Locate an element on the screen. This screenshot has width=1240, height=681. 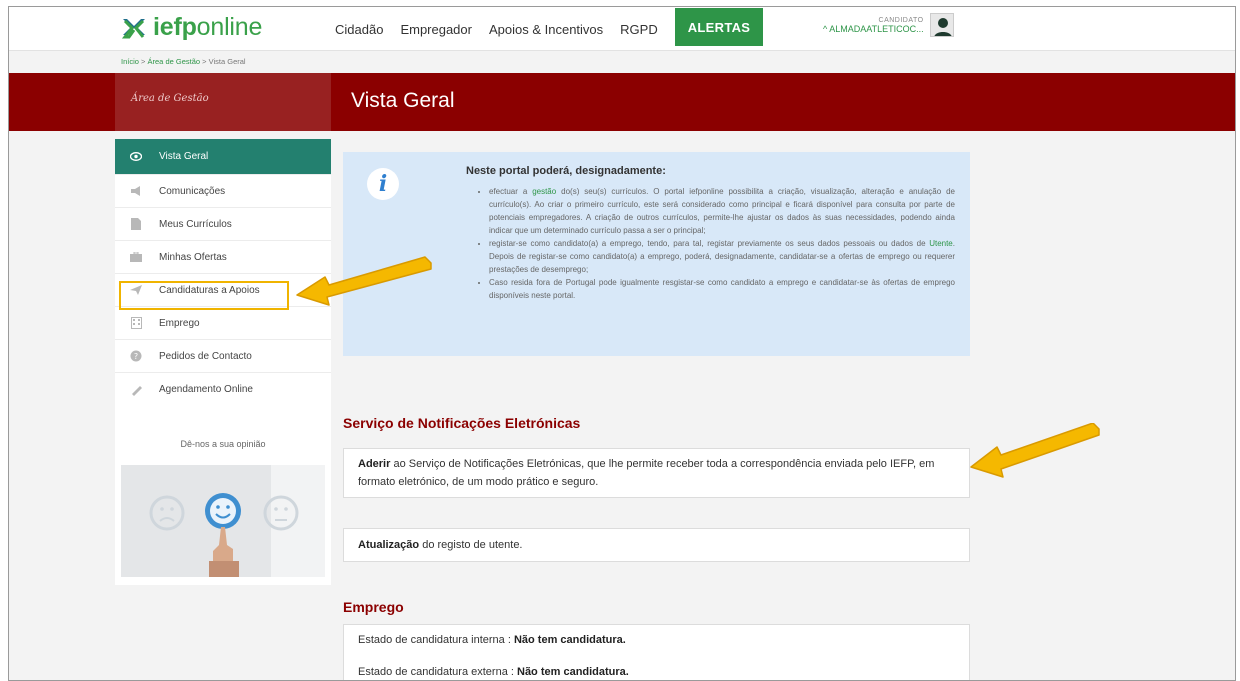
highlight-box is located at coordinates (204, 295).